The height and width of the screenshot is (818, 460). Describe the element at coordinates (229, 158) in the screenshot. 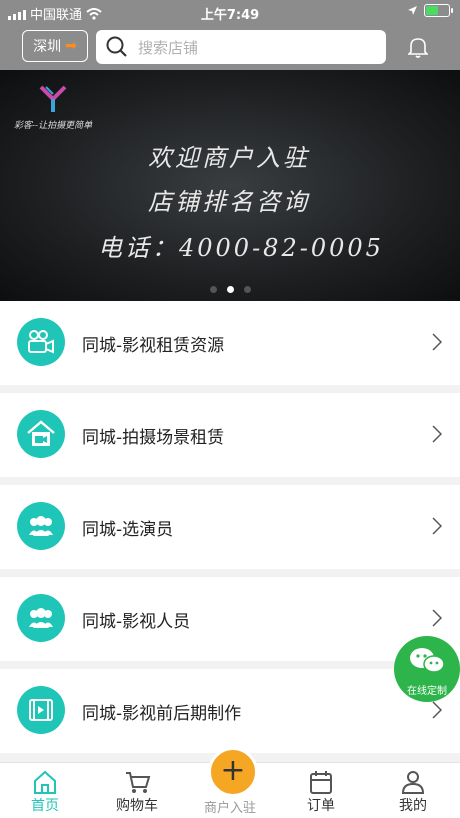

I see `banner-line-1: 欢迎商户入驻` at that location.